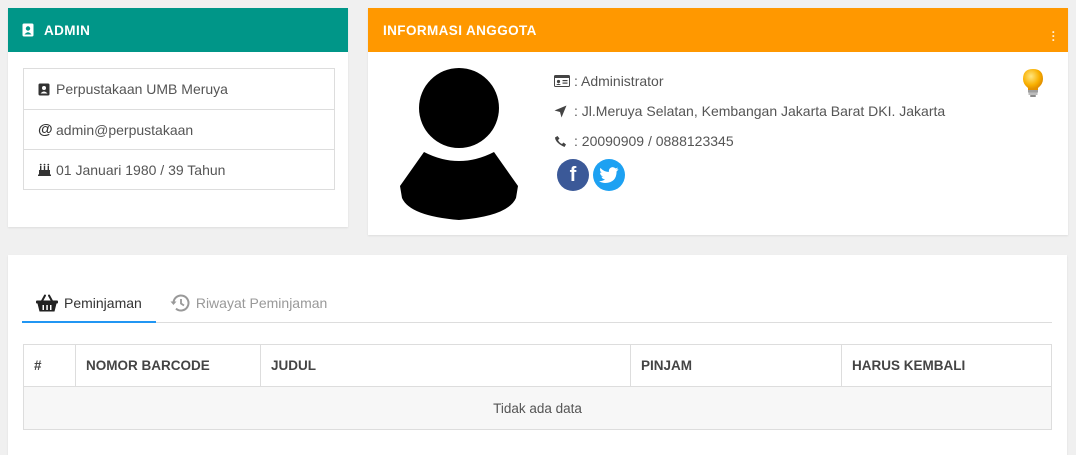  Describe the element at coordinates (749, 81) in the screenshot. I see `member-role: : Administrator` at that location.